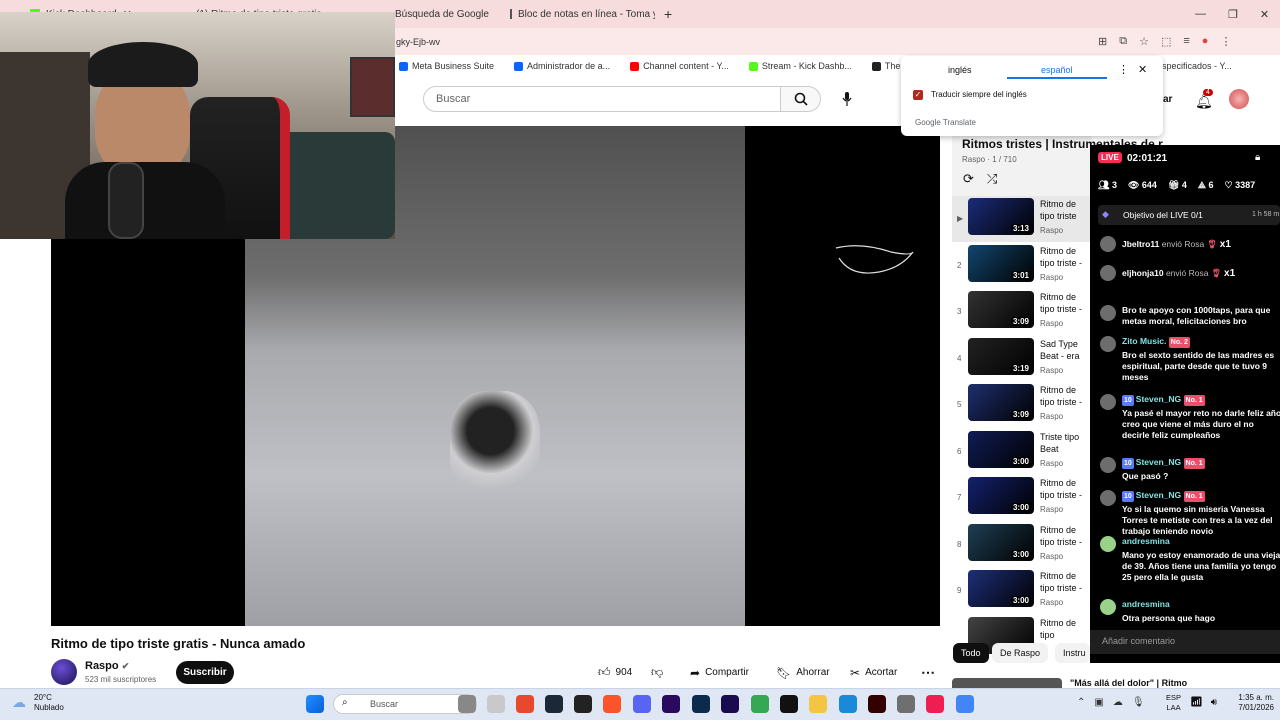 The image size is (1280, 720). What do you see at coordinates (1105, 214) in the screenshot?
I see `goal-icon: ◆` at bounding box center [1105, 214].